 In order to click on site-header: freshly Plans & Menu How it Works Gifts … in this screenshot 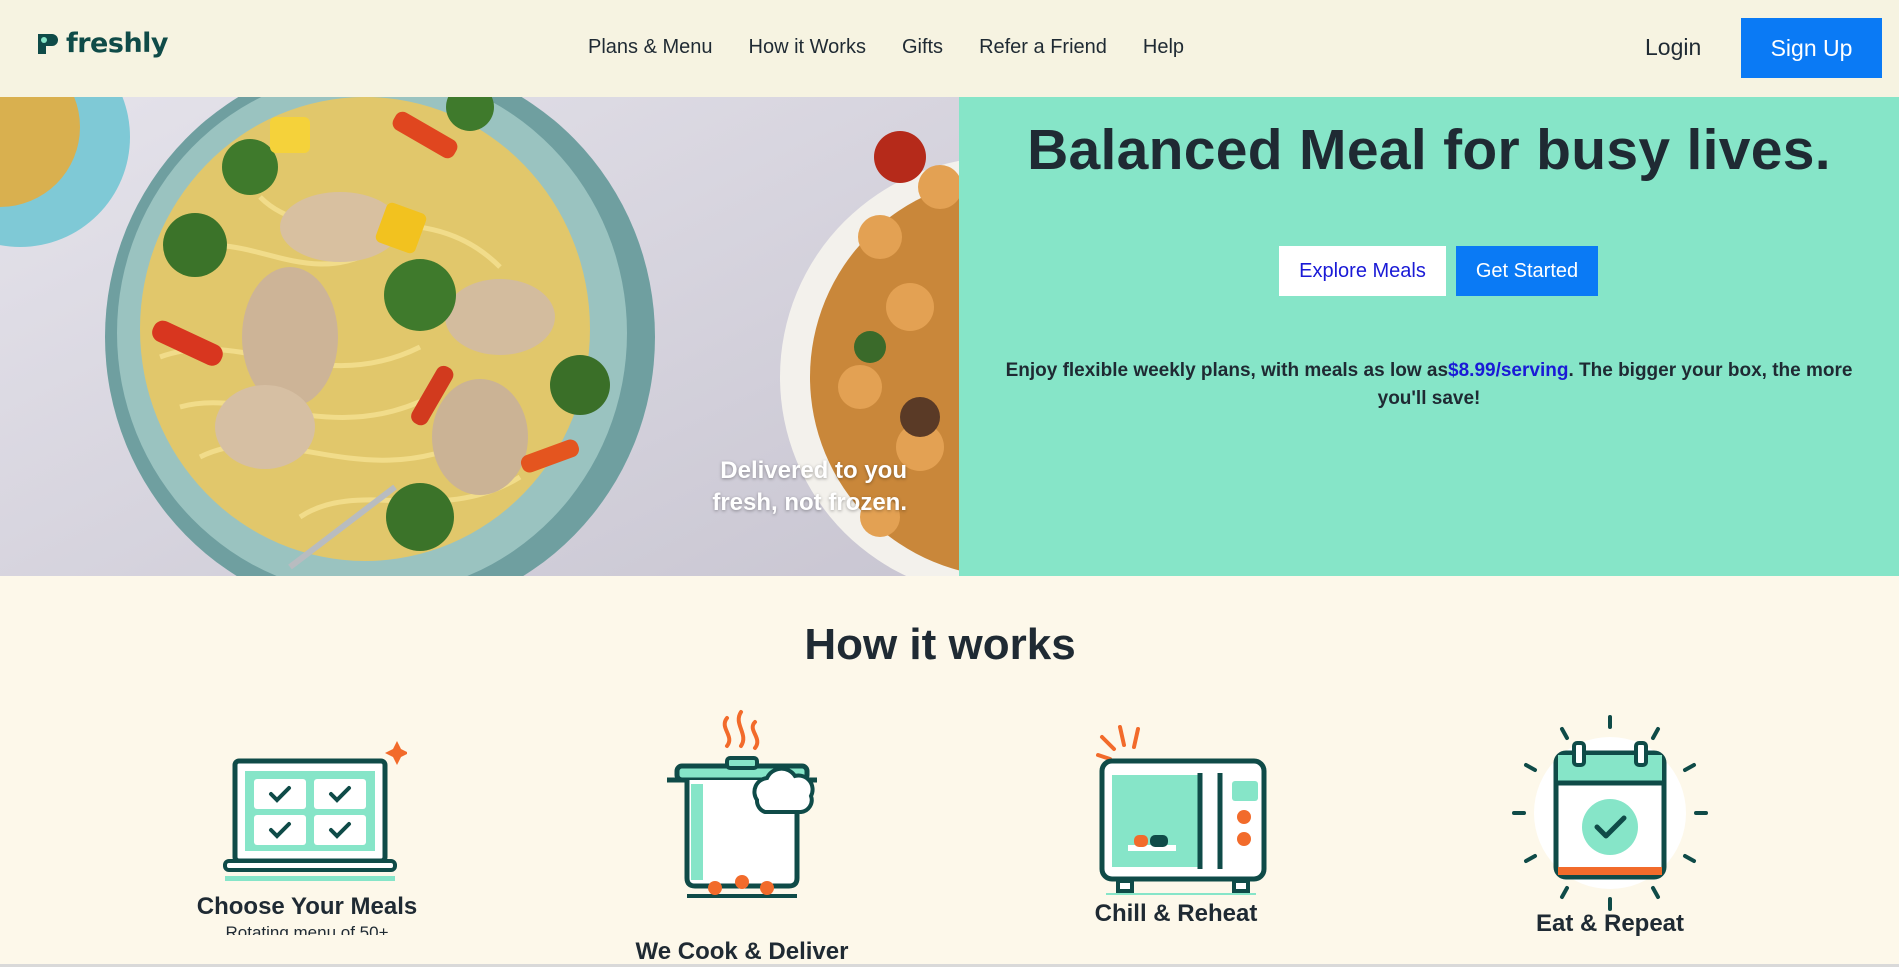, I will do `click(949, 48)`.